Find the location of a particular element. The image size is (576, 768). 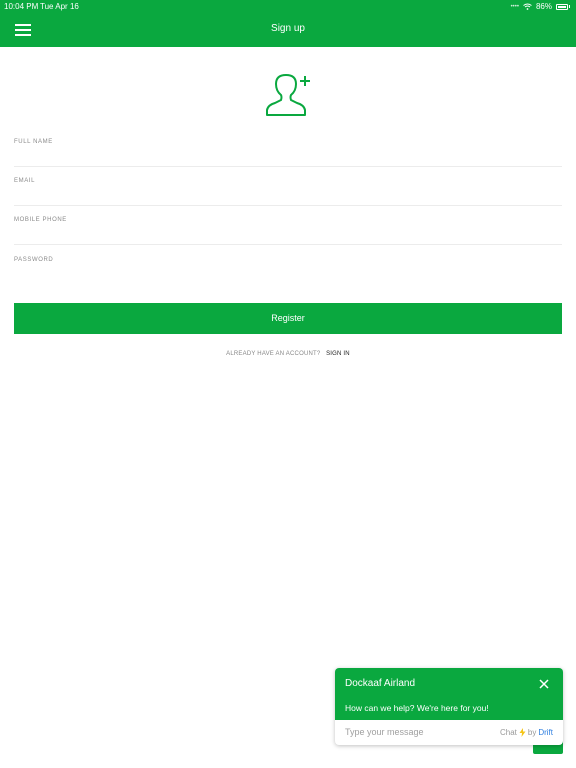

status-time: 10:04 PM is located at coordinates (21, 6).